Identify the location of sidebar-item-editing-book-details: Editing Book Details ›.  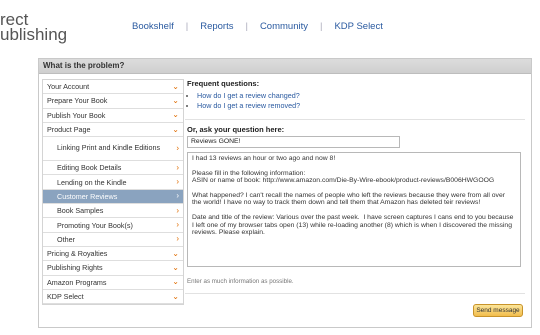
(113, 168).